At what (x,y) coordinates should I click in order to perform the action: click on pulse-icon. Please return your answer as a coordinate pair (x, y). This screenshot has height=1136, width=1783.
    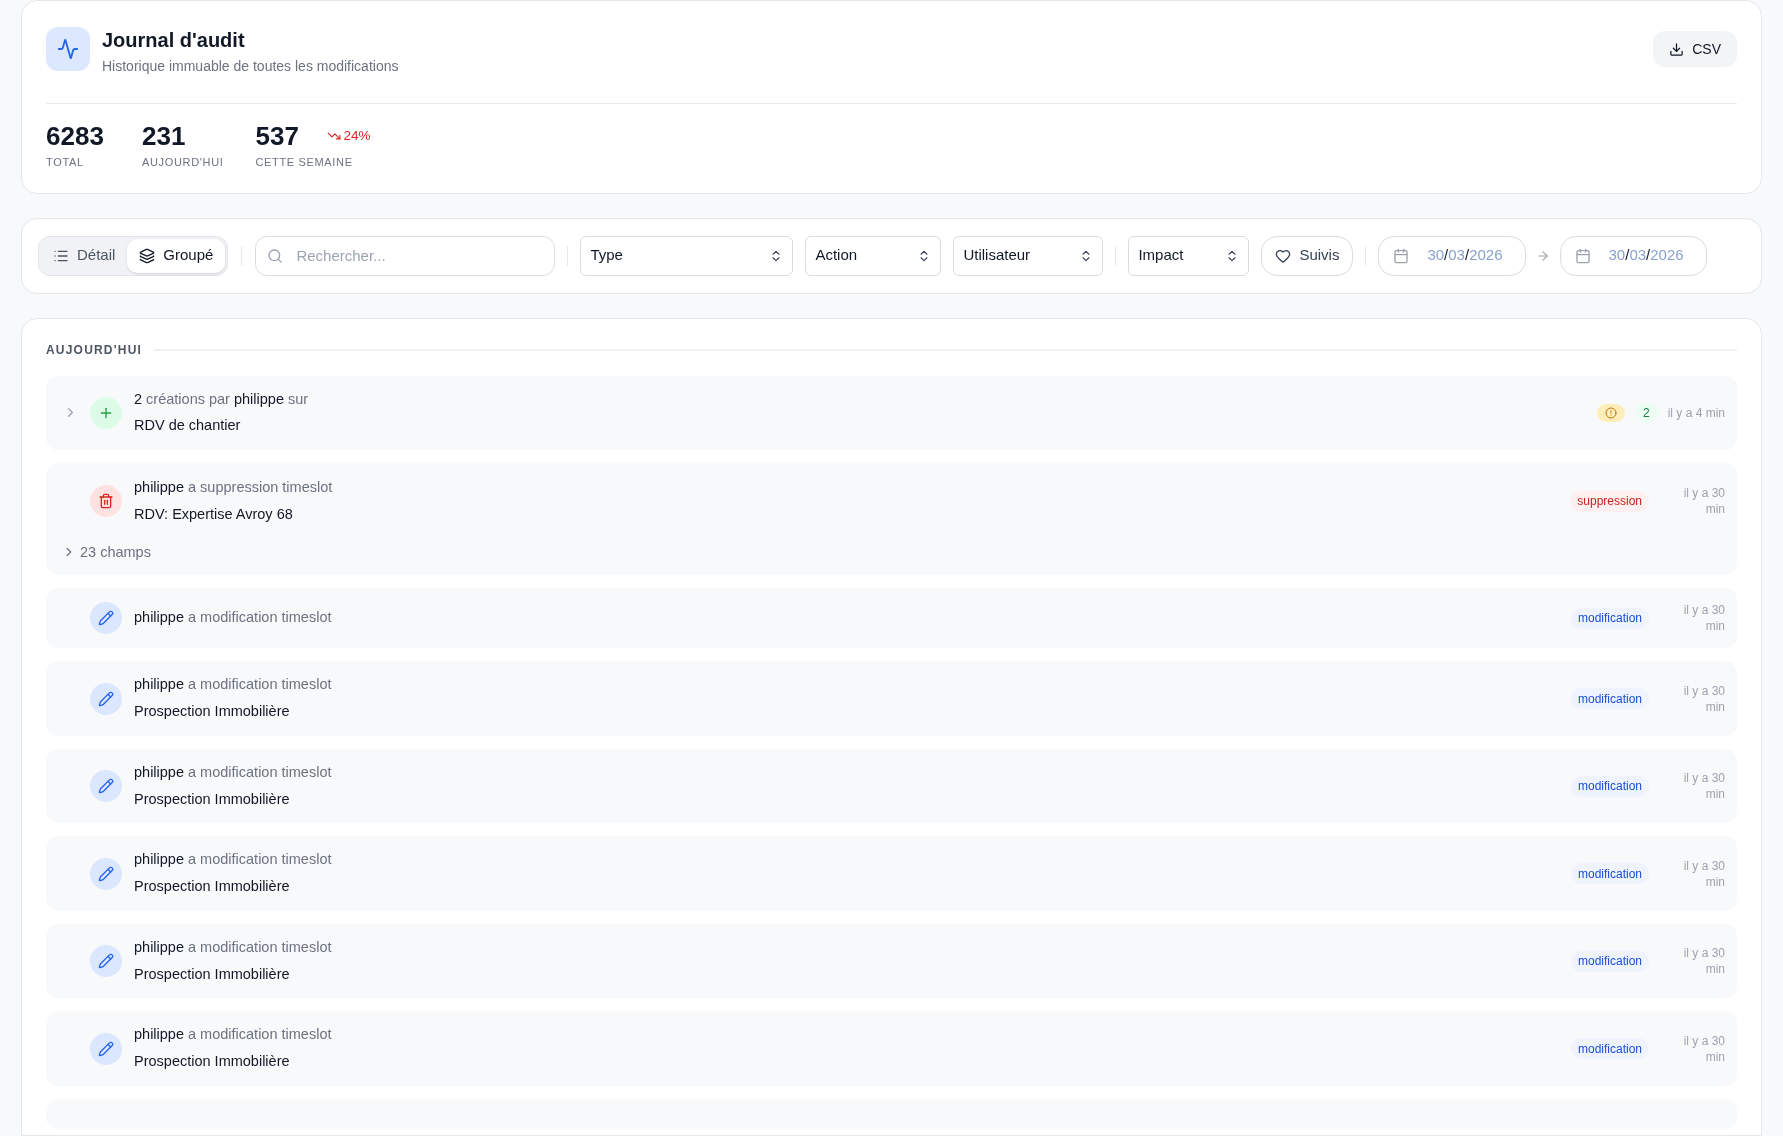
    Looking at the image, I should click on (68, 49).